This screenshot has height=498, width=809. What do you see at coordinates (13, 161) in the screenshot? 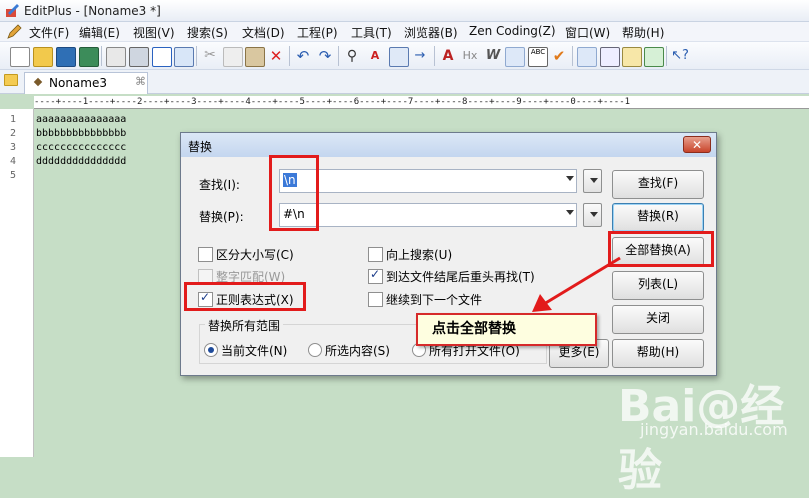
I see `line-number: 4` at bounding box center [13, 161].